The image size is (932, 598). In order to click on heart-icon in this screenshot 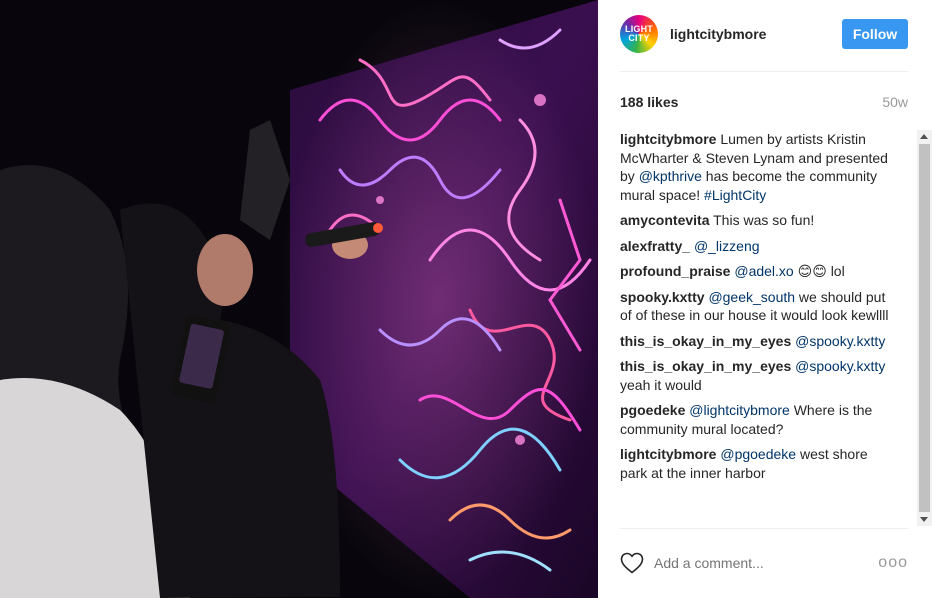, I will do `click(632, 563)`.